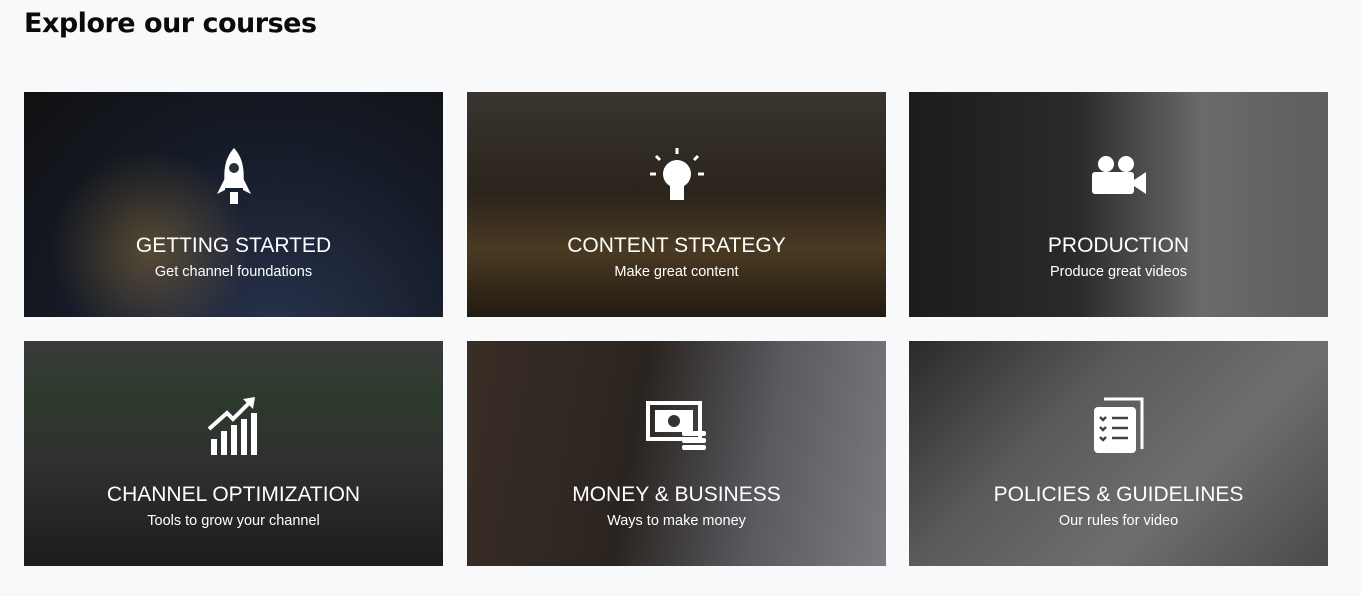 This screenshot has height=596, width=1361. Describe the element at coordinates (170, 23) in the screenshot. I see `page-title: Explore our courses` at that location.